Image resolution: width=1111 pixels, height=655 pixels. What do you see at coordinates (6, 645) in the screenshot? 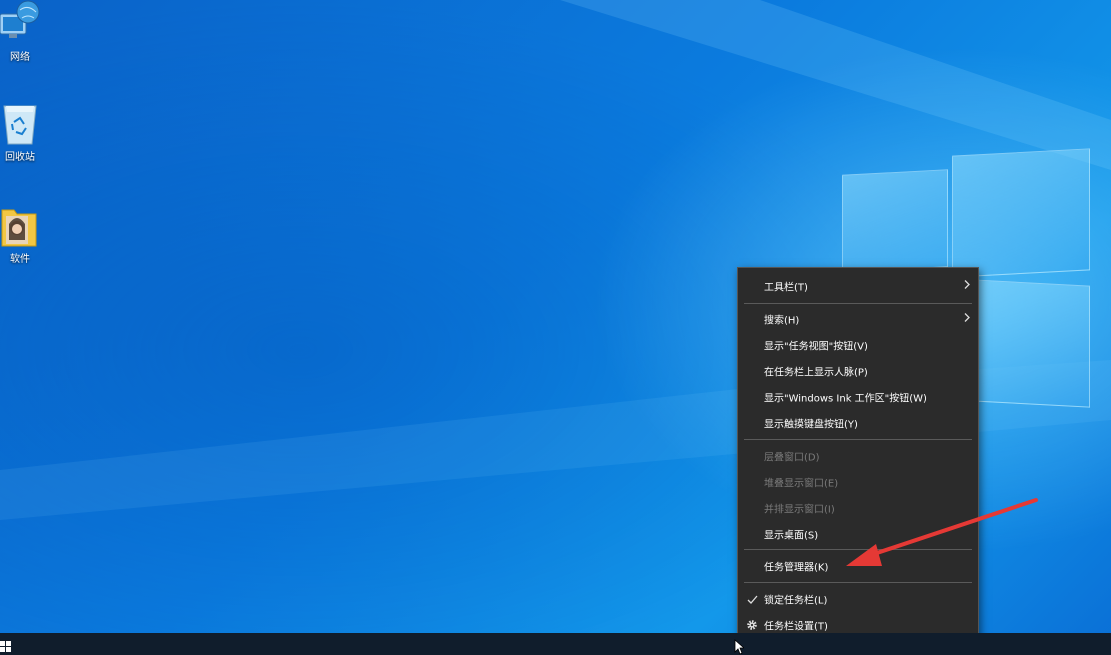
I see `windows-start-icon` at bounding box center [6, 645].